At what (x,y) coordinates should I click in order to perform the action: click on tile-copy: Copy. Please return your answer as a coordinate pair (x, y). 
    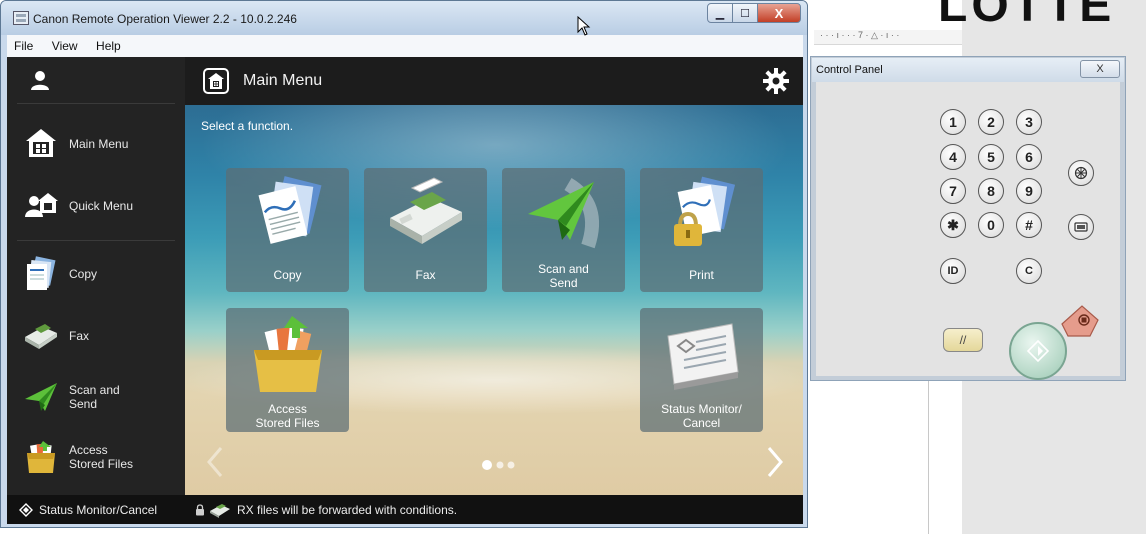
    Looking at the image, I should click on (287, 230).